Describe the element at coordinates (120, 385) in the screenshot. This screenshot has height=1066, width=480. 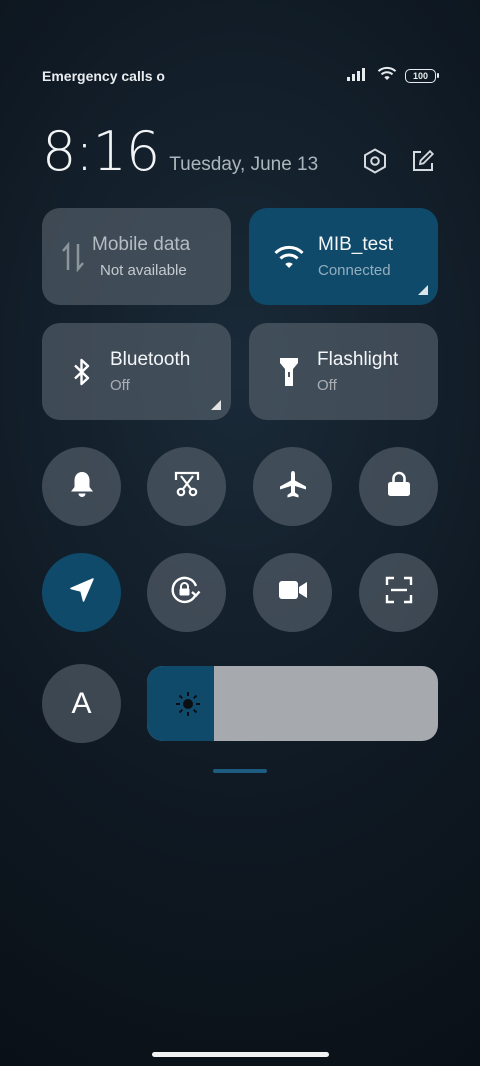
I see `bluetooth-status: Off` at that location.